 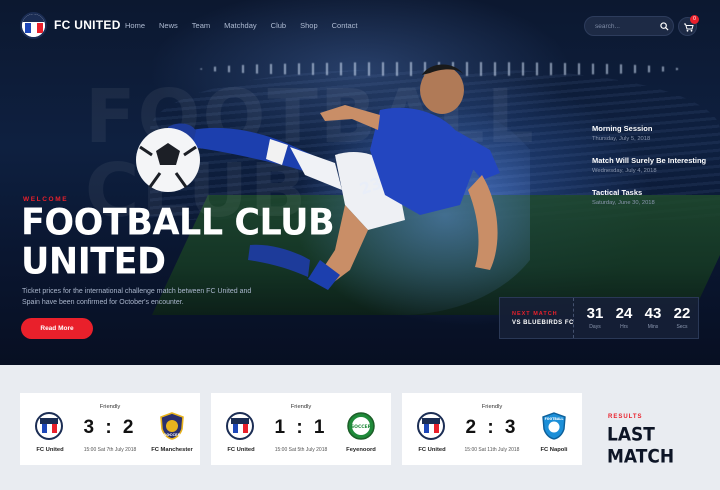 I want to click on countdown-value: 22, so click(x=682, y=313).